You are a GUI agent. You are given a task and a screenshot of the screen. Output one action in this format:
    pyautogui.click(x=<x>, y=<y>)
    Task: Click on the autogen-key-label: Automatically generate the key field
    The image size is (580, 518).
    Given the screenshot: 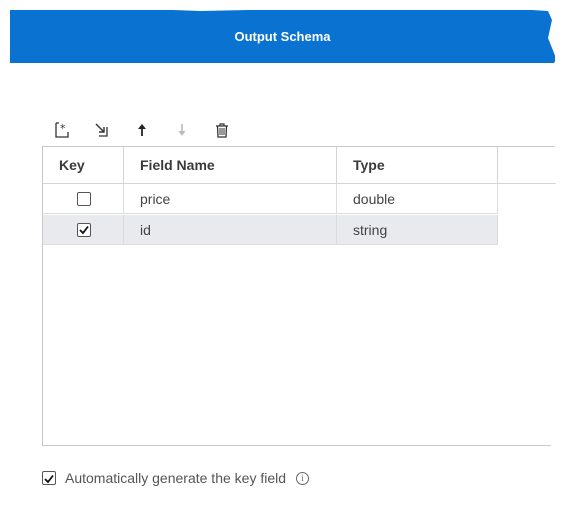 What is the action you would take?
    pyautogui.click(x=175, y=478)
    